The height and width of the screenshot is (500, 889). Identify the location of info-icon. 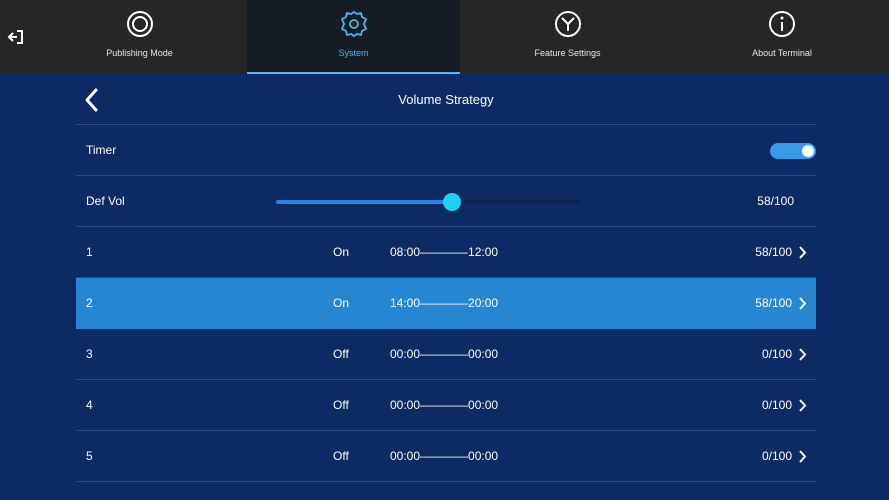
(782, 24).